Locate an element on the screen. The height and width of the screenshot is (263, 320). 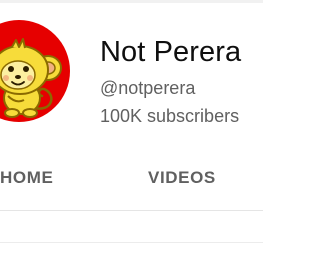
content-divider is located at coordinates (131, 242).